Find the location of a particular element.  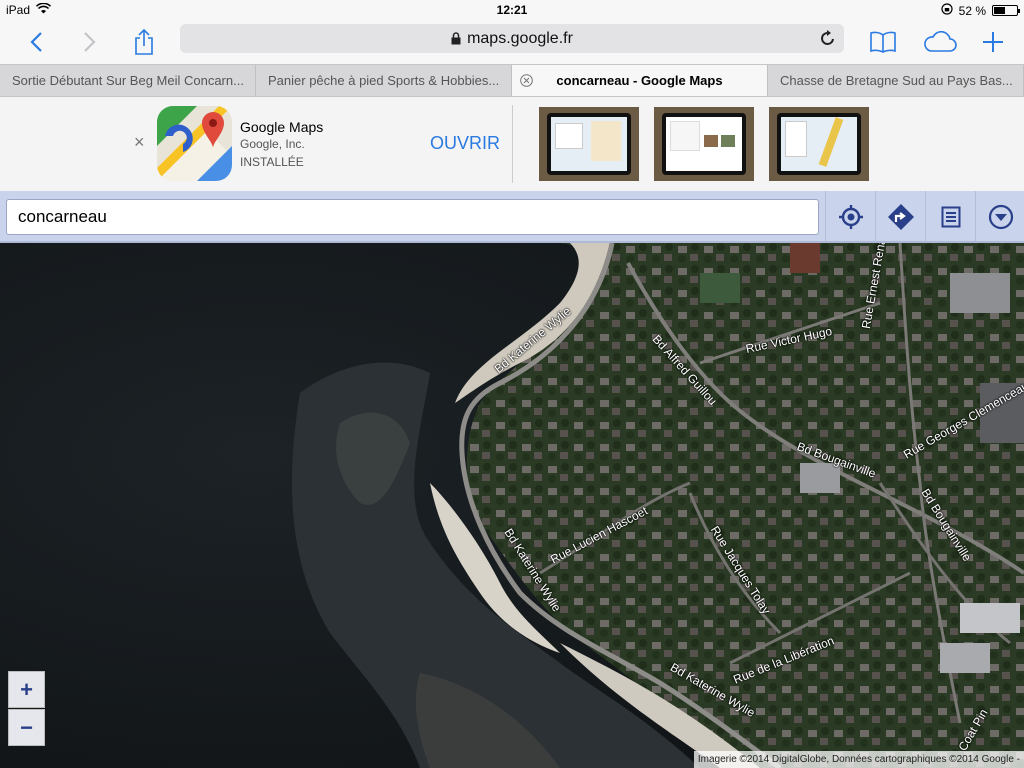

browser-toolbar: maps.google.fr is located at coordinates (512, 42).